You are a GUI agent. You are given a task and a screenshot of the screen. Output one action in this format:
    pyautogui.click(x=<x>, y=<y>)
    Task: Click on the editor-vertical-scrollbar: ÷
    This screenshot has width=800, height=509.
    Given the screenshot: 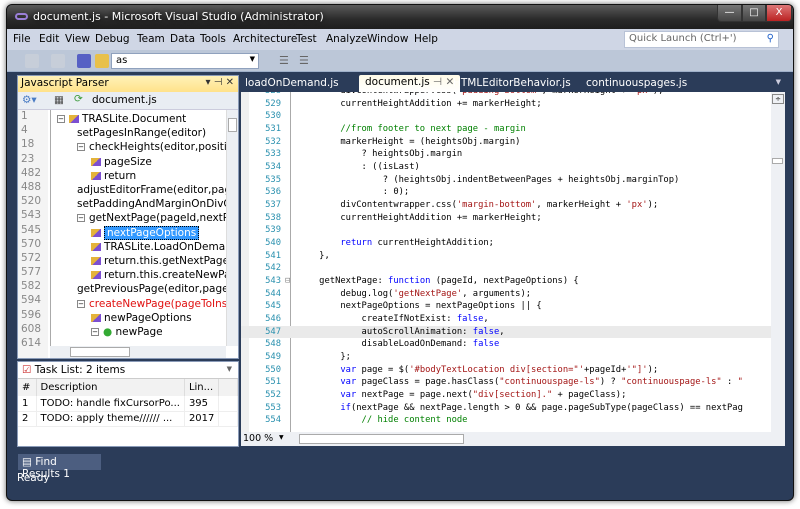 What is the action you would take?
    pyautogui.click(x=778, y=262)
    